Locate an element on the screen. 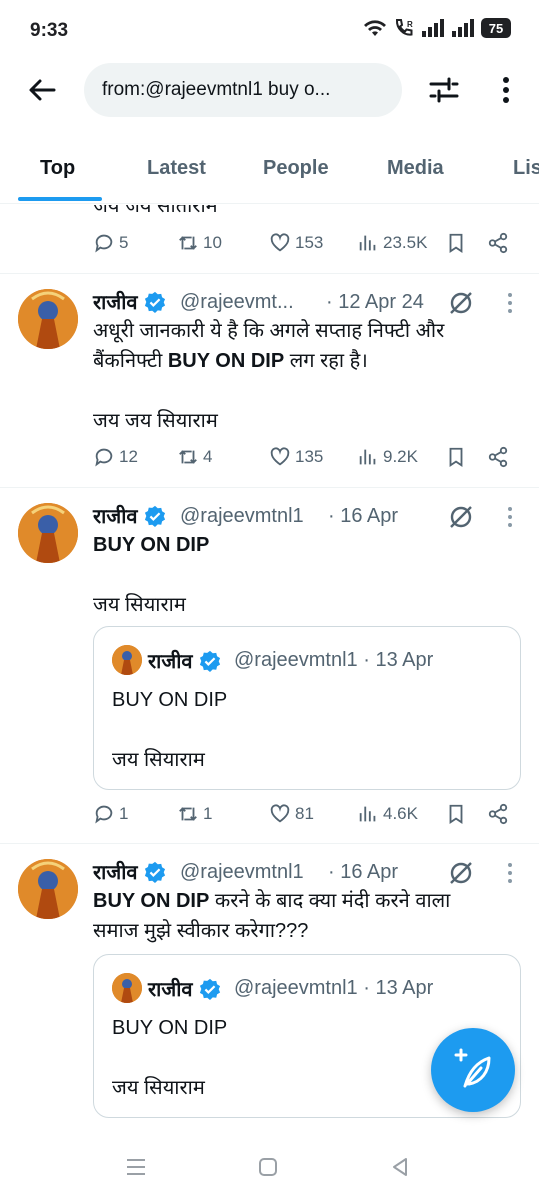 This screenshot has height=1200, width=539. compose-post-button is located at coordinates (473, 1070).